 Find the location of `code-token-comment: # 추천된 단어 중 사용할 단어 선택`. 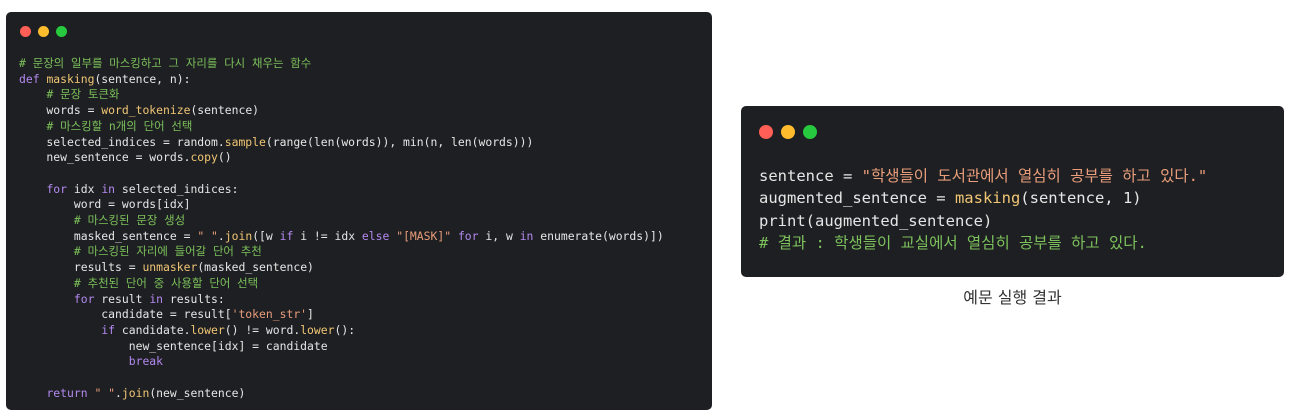

code-token-comment: # 추천된 단어 중 사용할 단어 선택 is located at coordinates (166, 282).